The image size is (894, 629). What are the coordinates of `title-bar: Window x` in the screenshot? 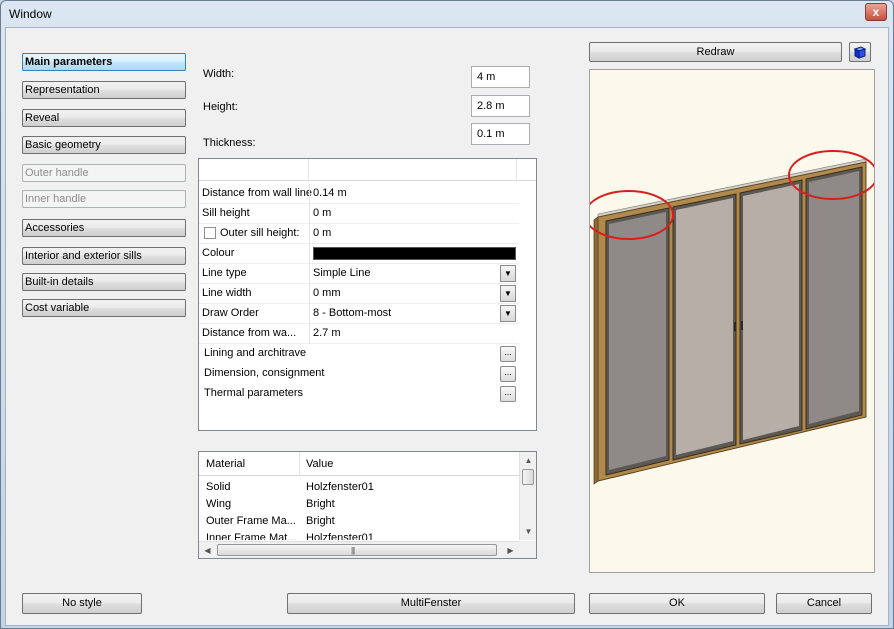 It's located at (447, 14).